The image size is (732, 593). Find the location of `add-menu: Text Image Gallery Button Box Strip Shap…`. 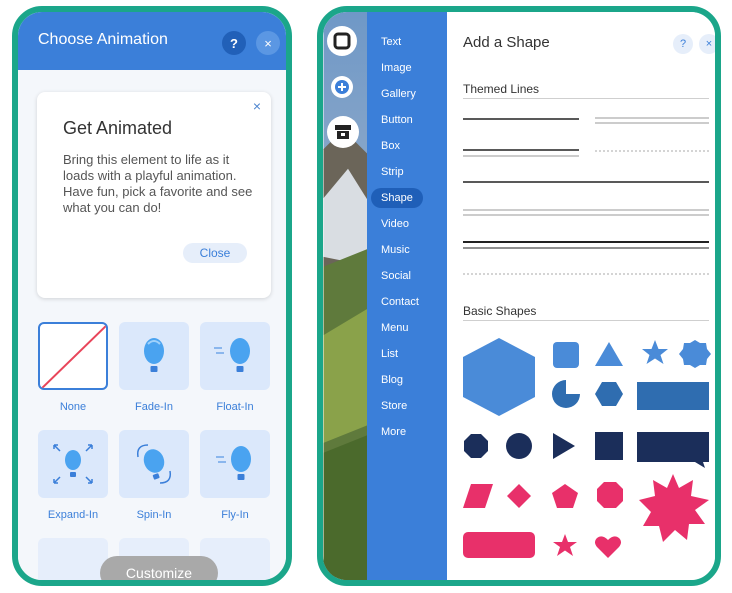

add-menu: Text Image Gallery Button Box Strip Shap… is located at coordinates (407, 296).